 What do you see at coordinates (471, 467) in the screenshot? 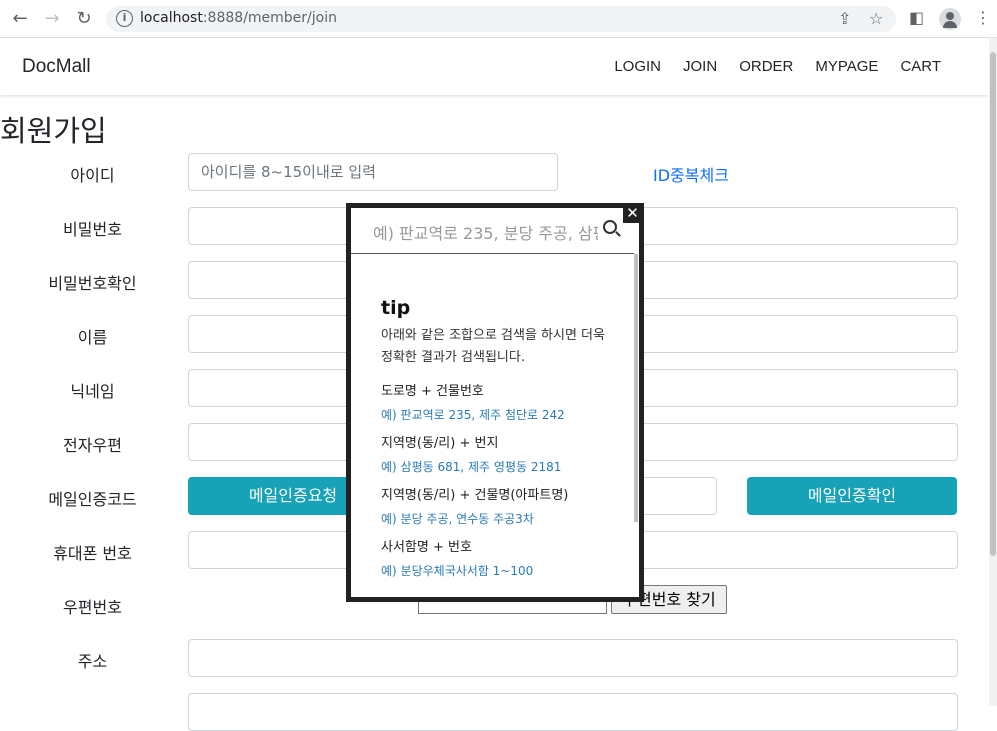
I see `tip-example: 예) 삼평동 681, 제주 영평동 2181` at bounding box center [471, 467].